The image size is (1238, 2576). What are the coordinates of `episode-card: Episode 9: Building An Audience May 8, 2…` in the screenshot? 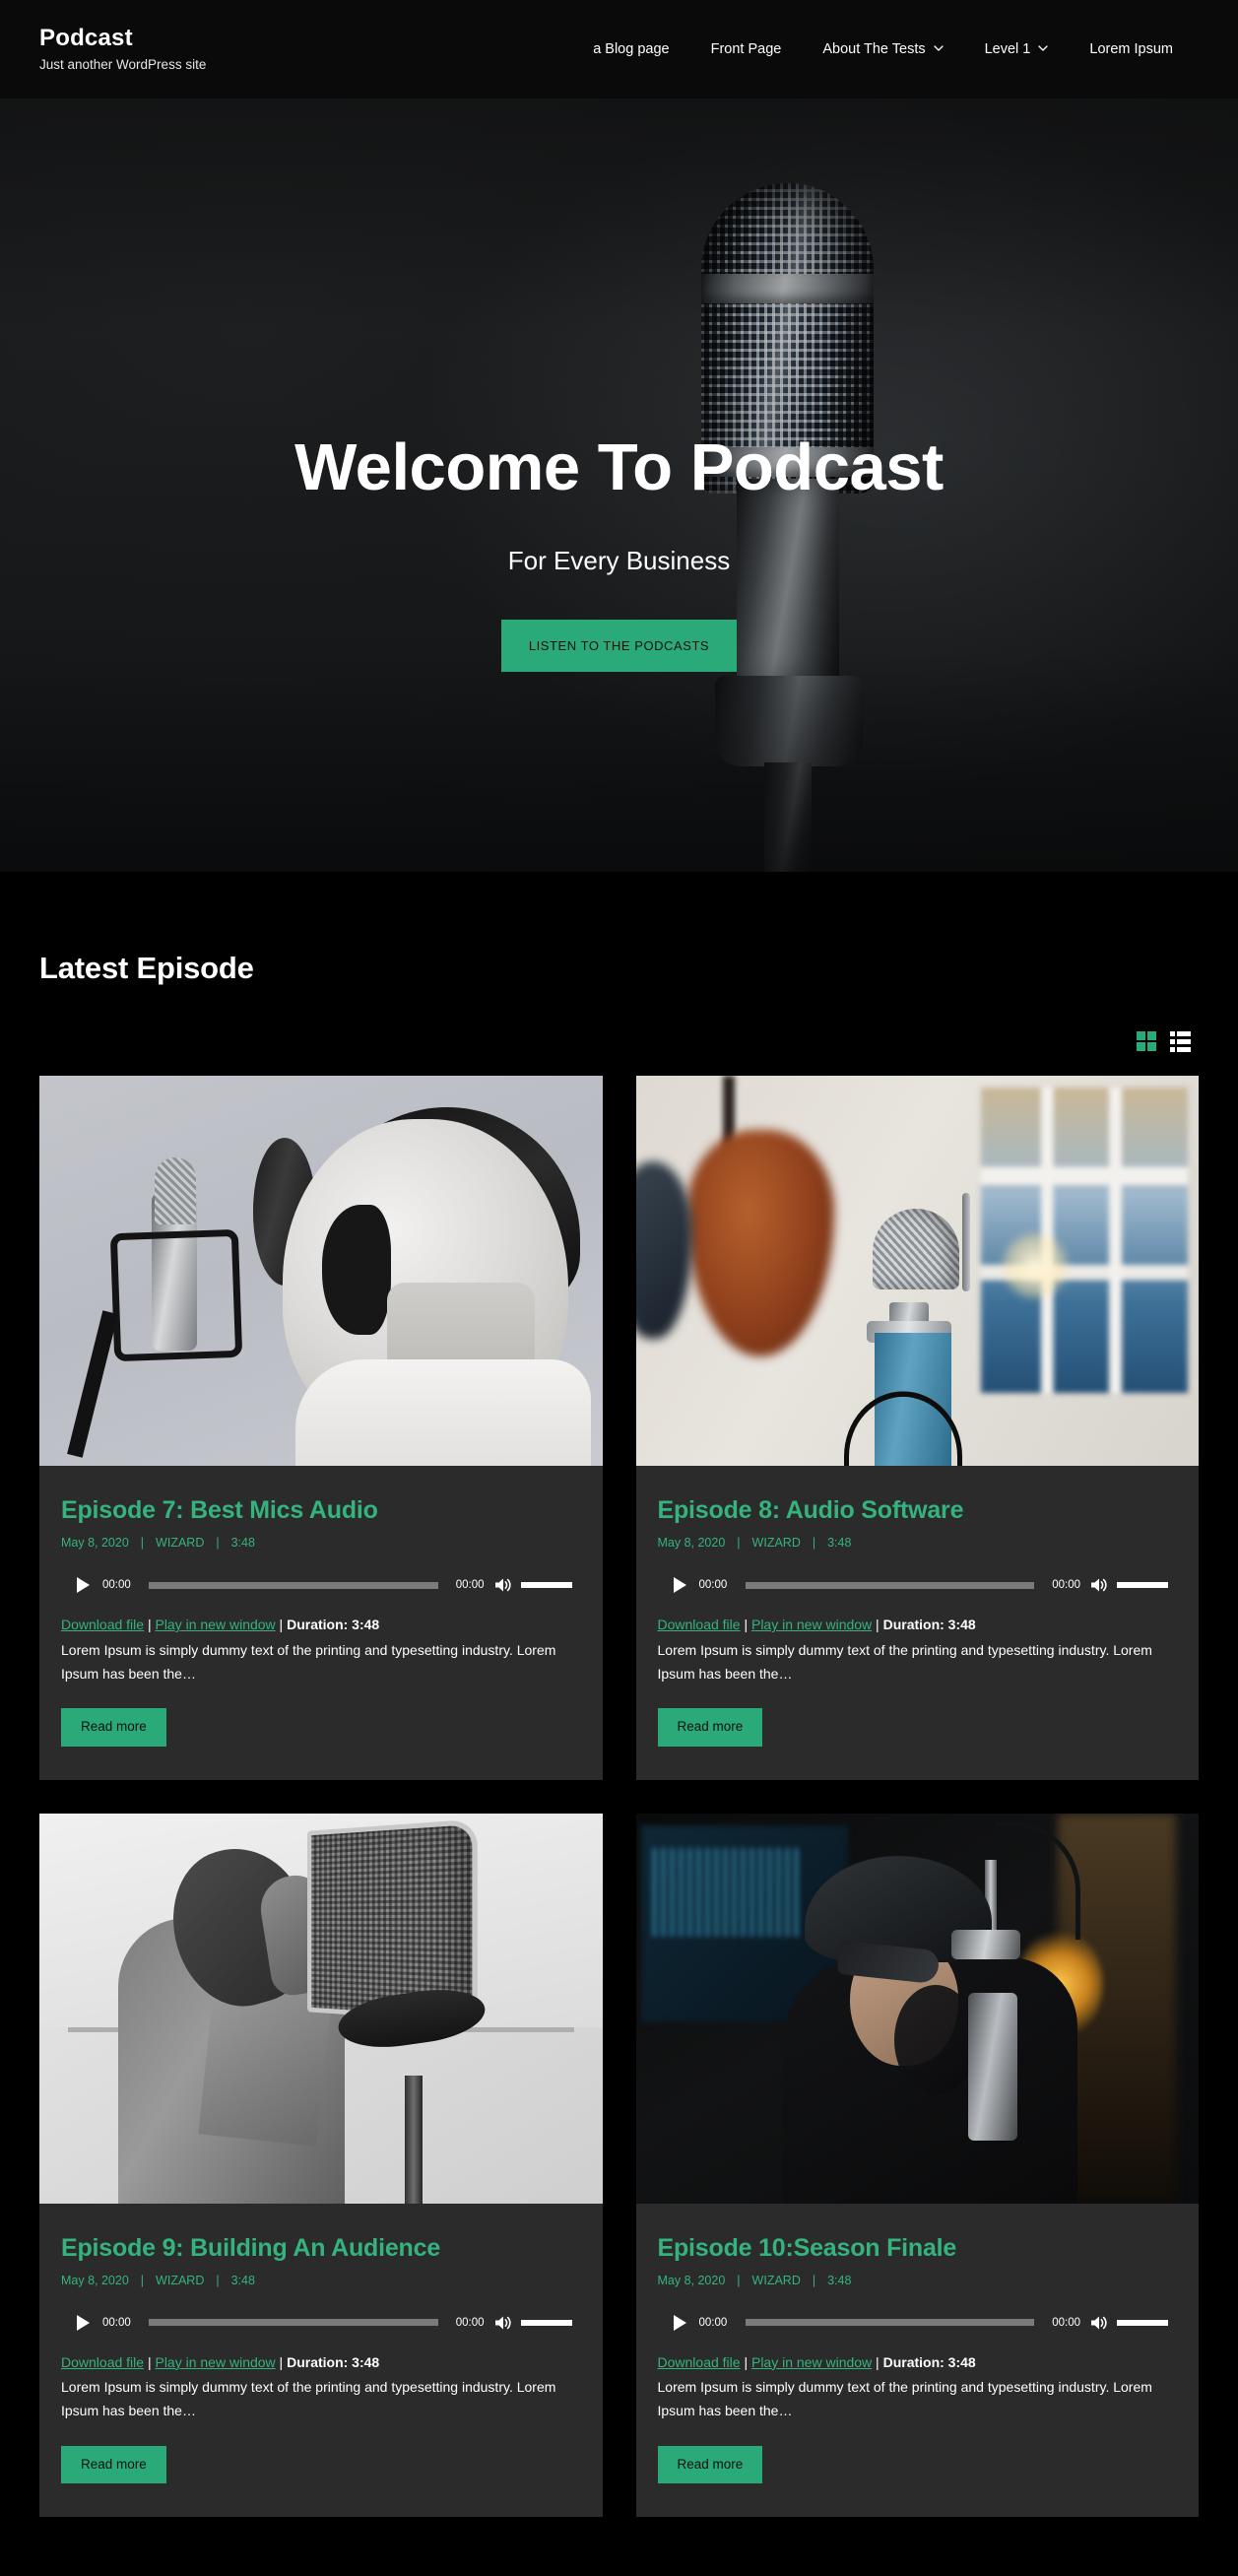 It's located at (321, 2165).